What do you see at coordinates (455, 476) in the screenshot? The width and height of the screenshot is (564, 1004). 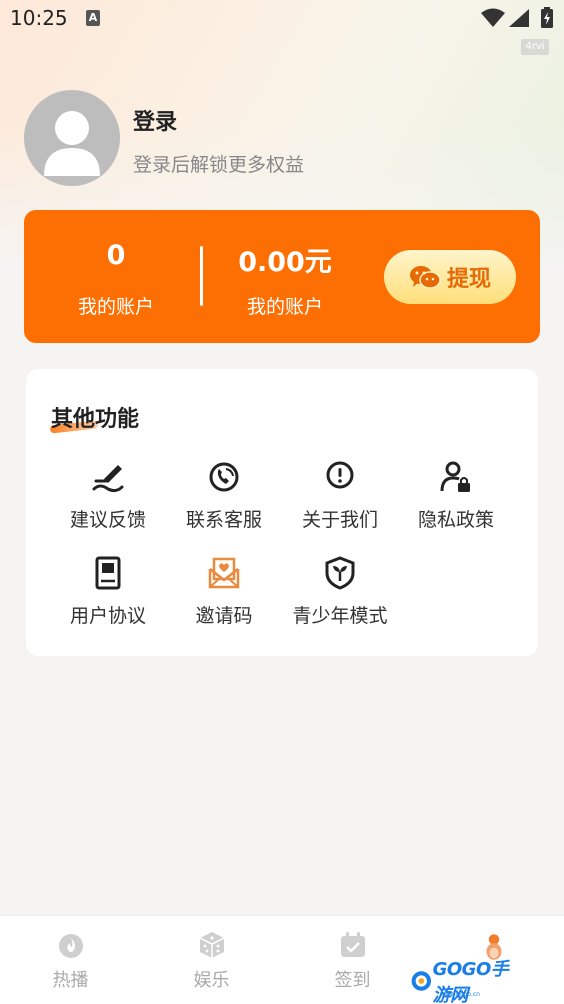 I see `user-lock-icon` at bounding box center [455, 476].